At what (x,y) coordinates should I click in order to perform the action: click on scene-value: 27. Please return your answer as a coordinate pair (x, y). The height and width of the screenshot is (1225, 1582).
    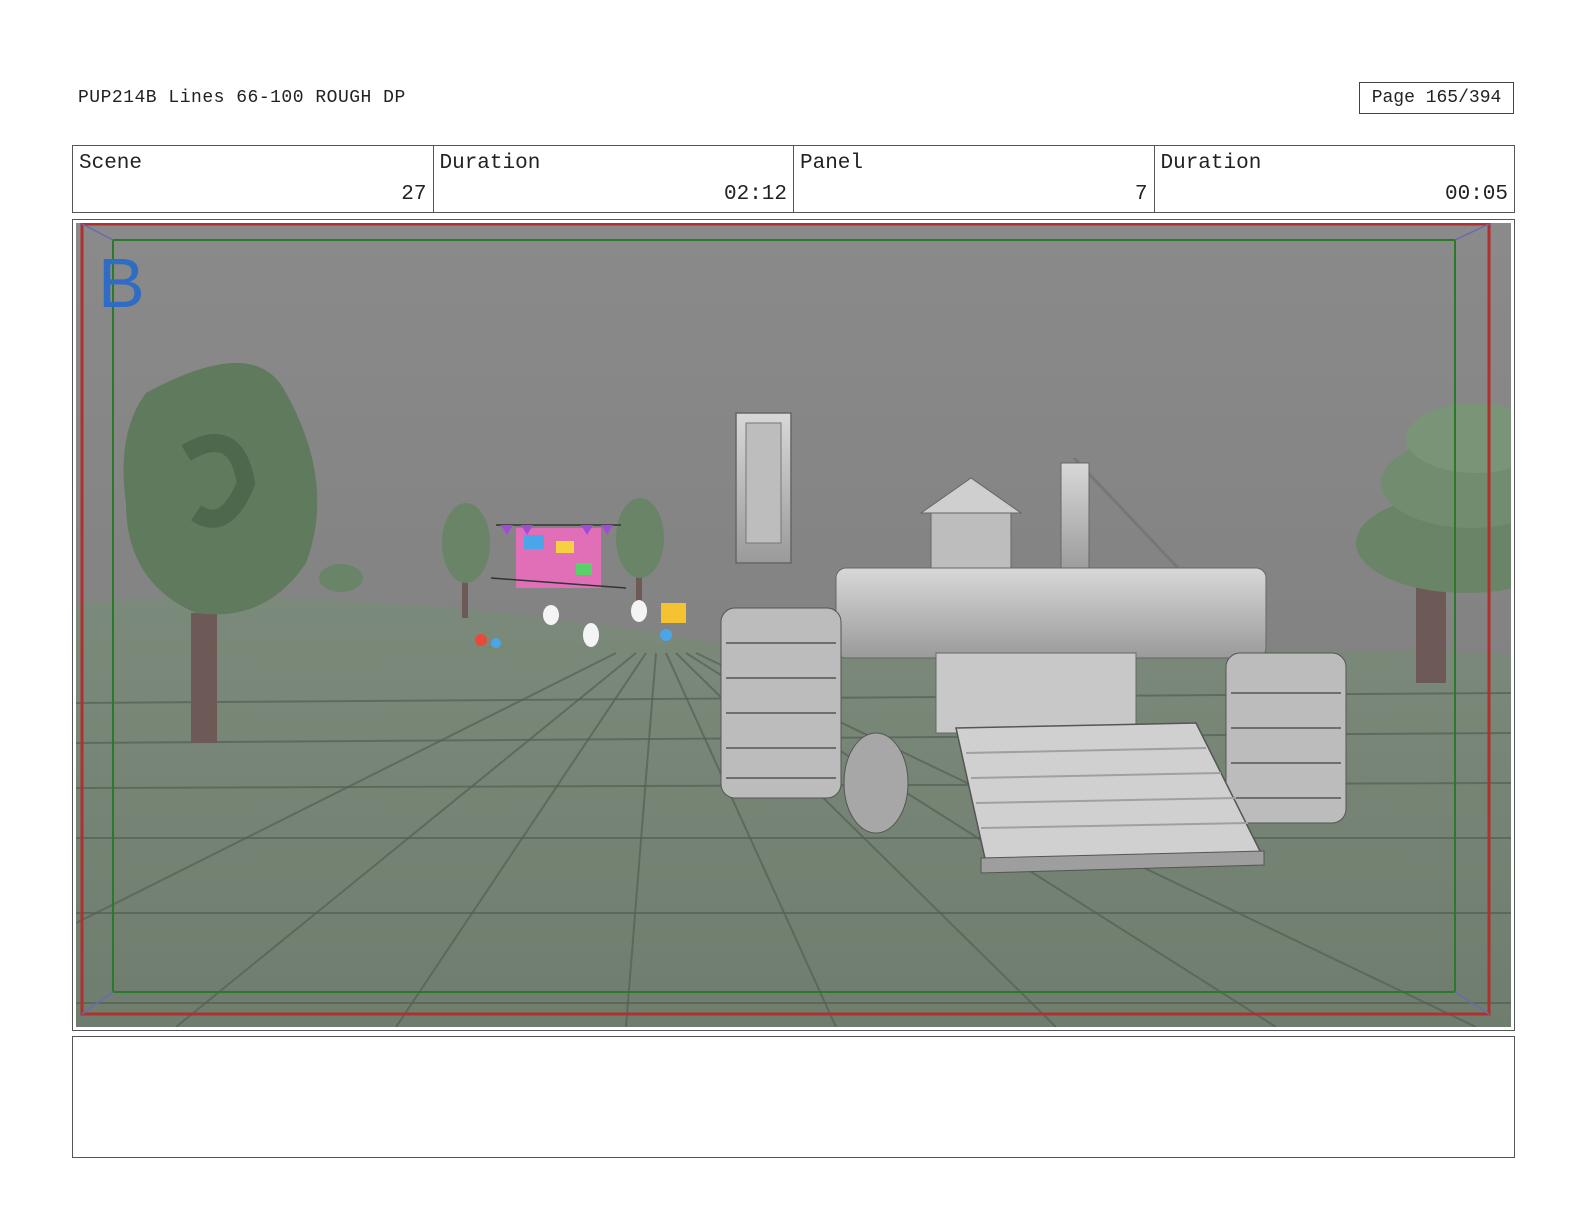
    Looking at the image, I should click on (414, 194).